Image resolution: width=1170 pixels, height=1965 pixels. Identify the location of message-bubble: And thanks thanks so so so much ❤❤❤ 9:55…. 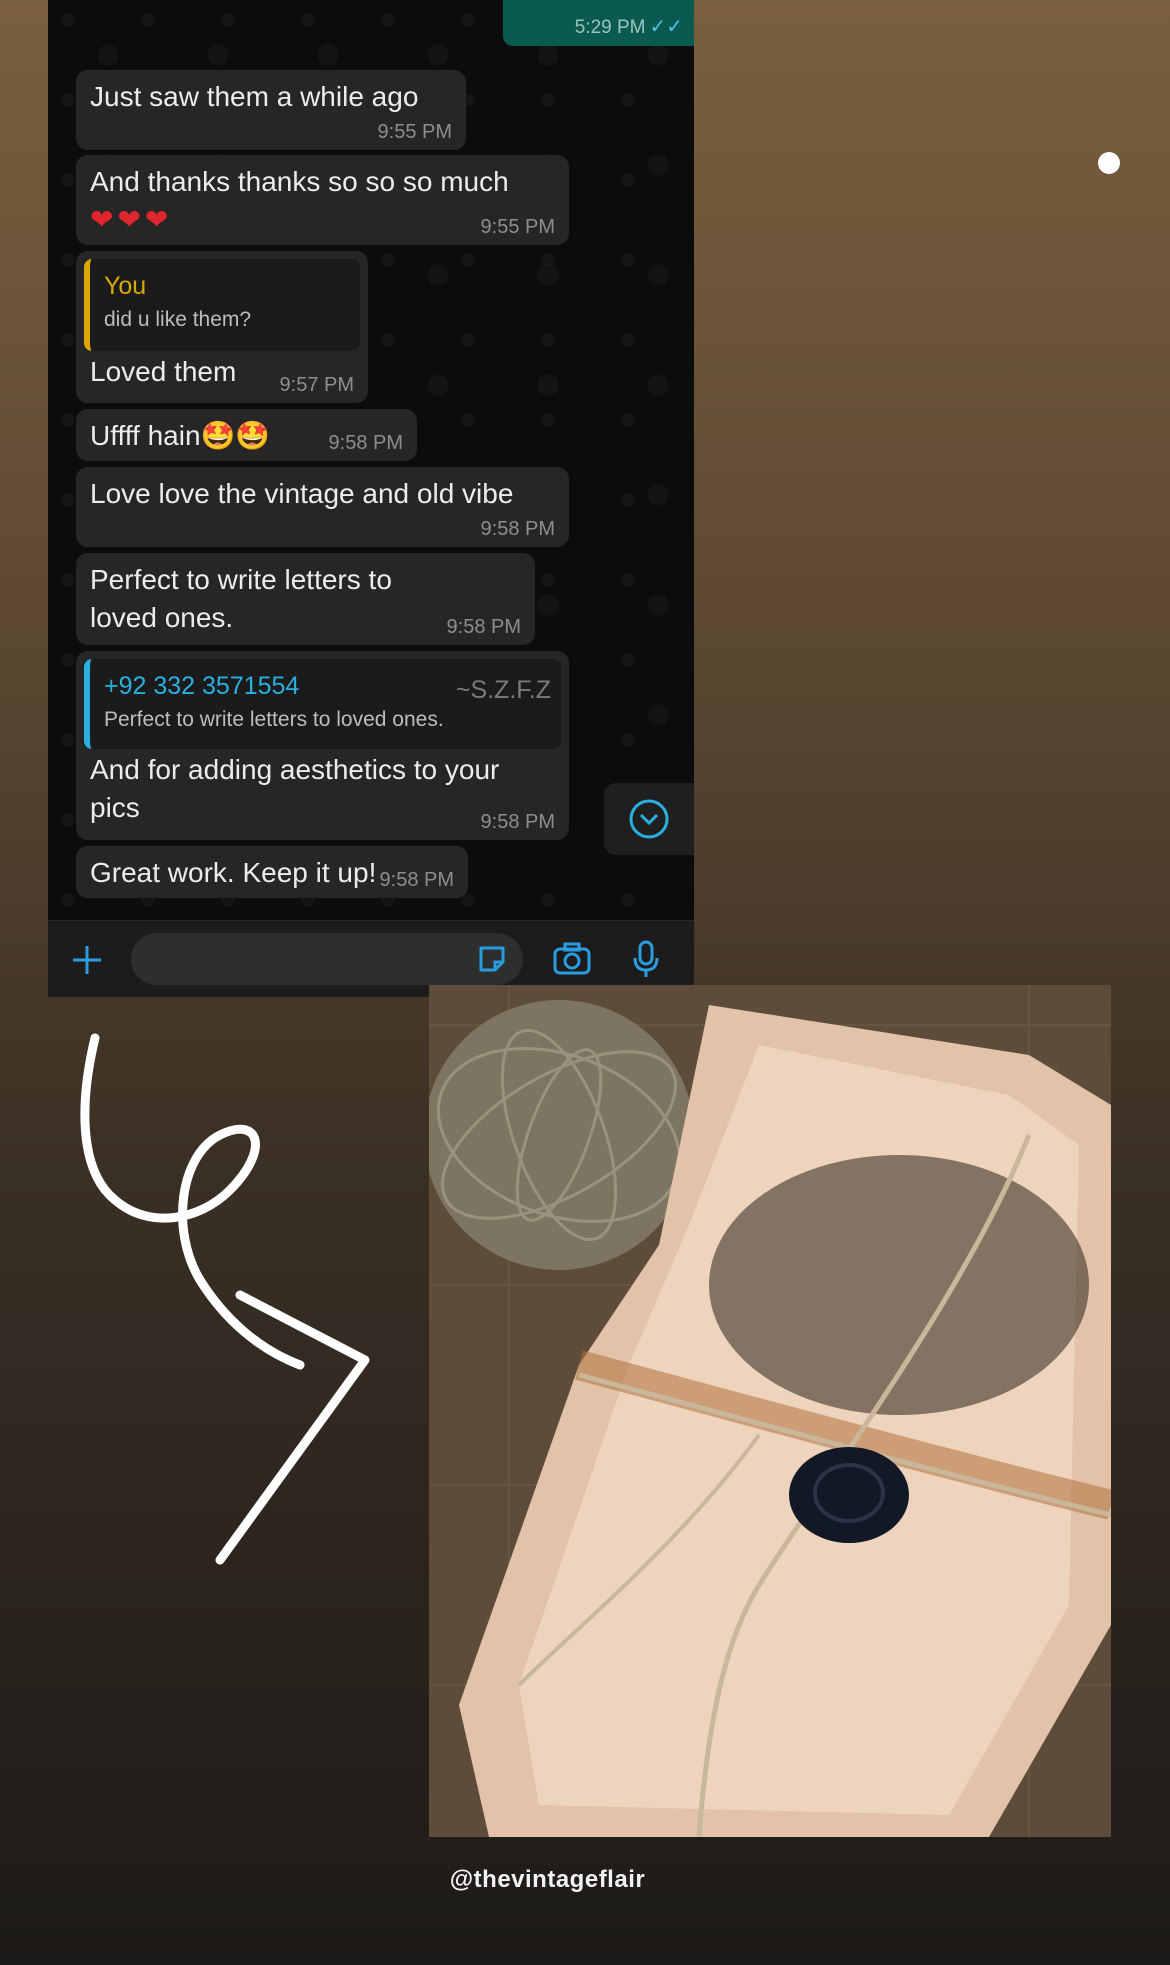
(322, 200).